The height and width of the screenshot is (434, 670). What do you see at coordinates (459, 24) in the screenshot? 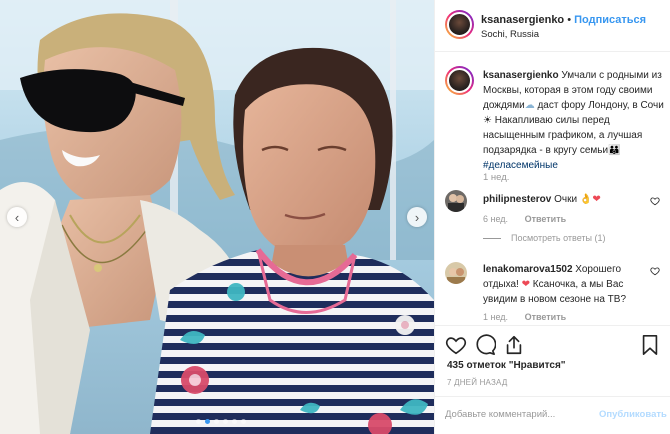
I see `author-avatar` at bounding box center [459, 24].